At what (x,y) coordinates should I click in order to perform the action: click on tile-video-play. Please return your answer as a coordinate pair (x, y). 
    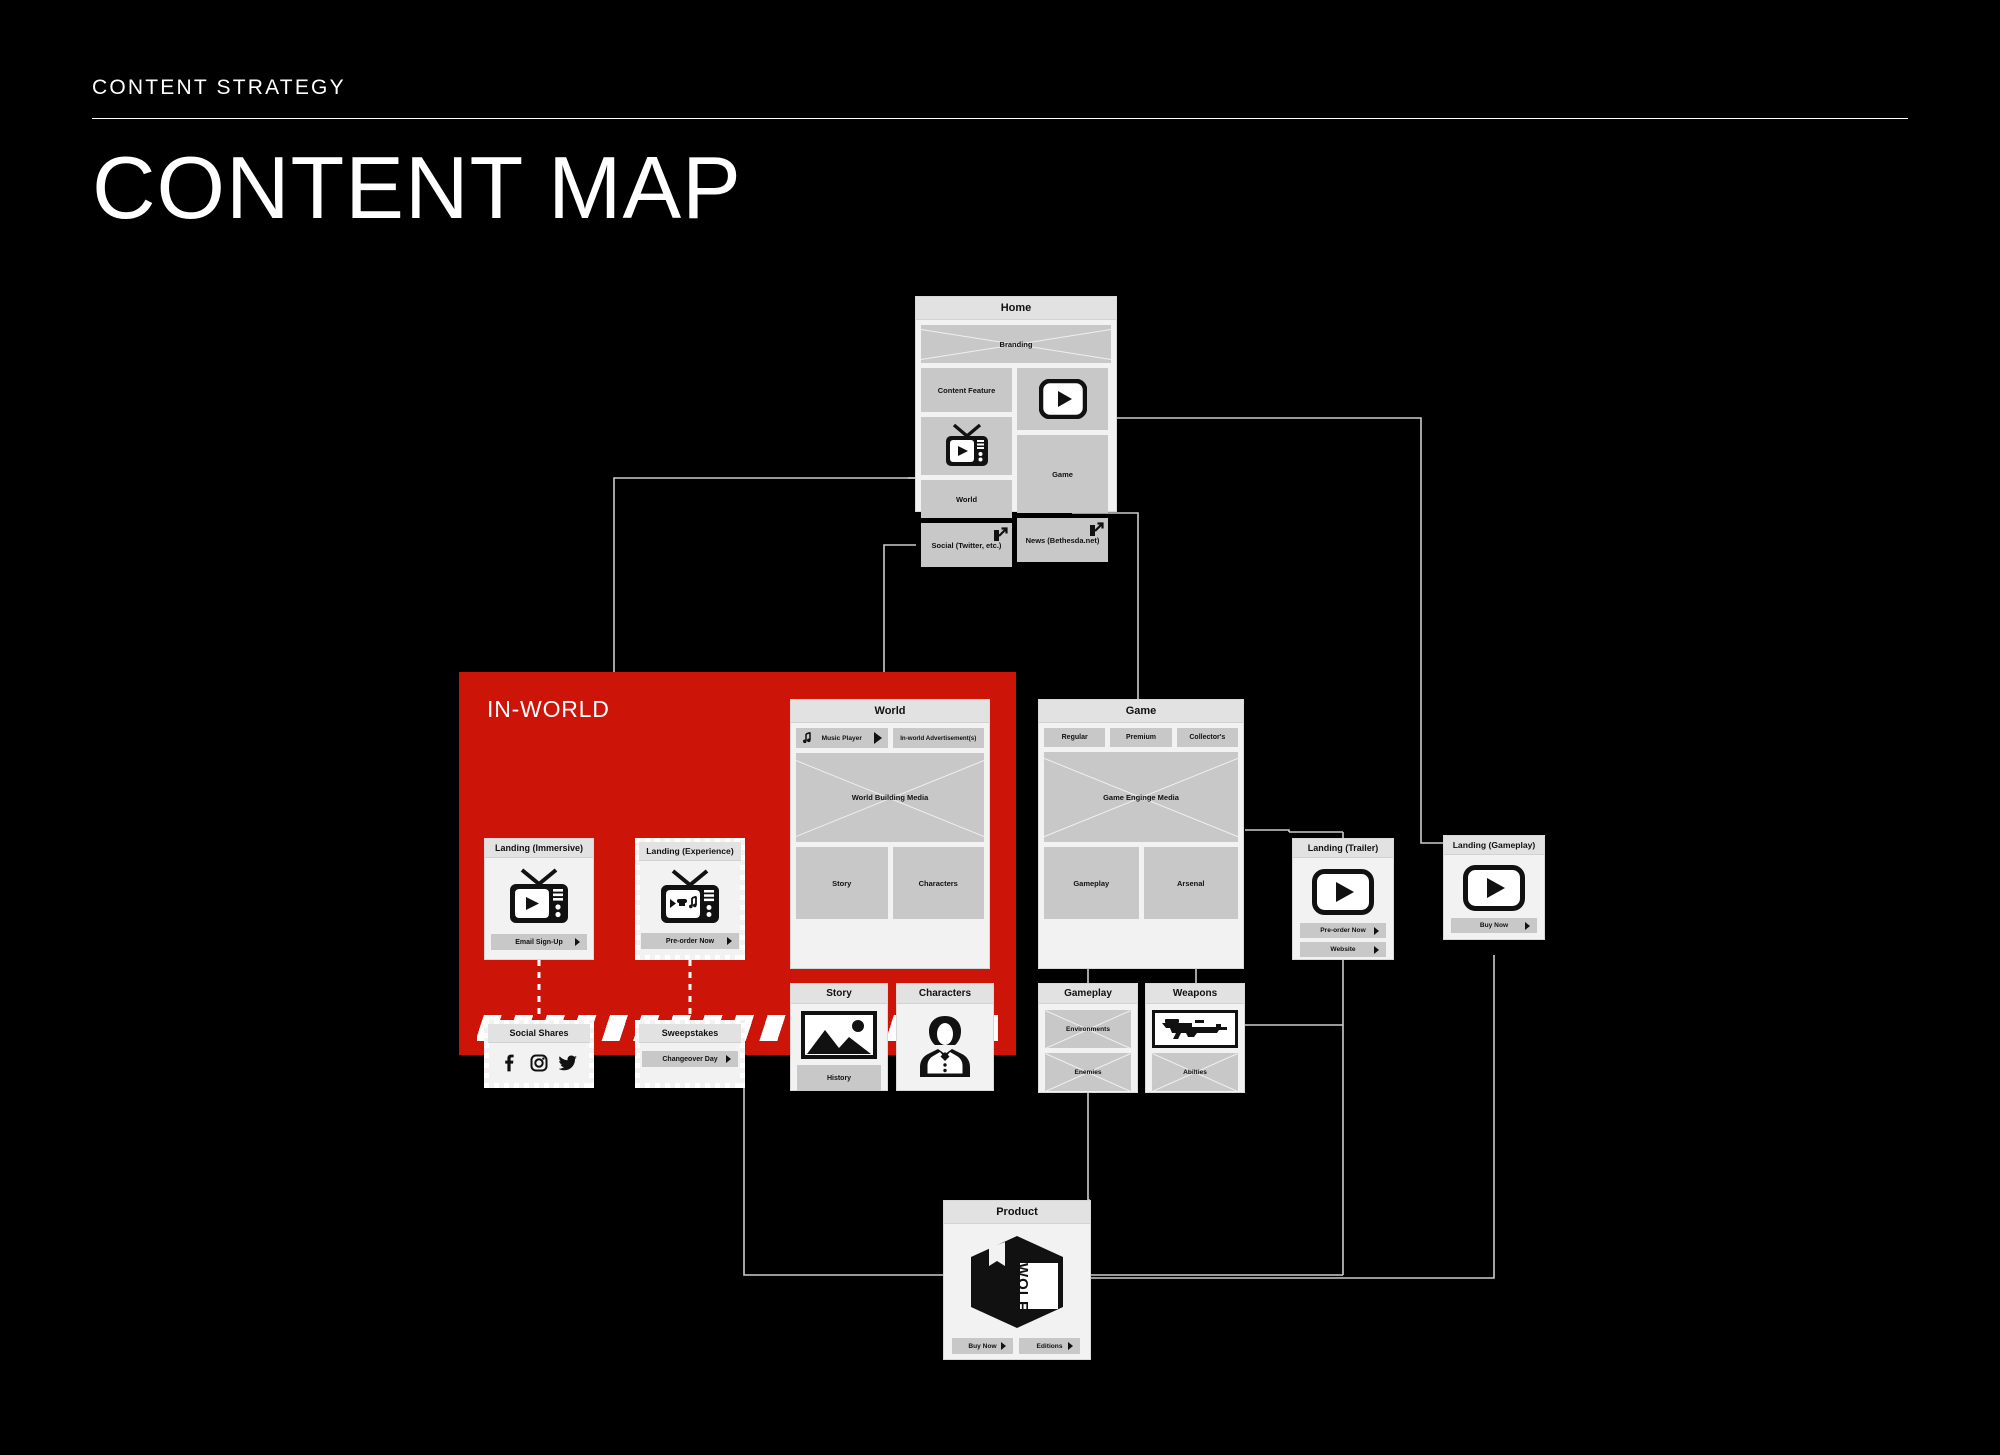
    Looking at the image, I should click on (1062, 399).